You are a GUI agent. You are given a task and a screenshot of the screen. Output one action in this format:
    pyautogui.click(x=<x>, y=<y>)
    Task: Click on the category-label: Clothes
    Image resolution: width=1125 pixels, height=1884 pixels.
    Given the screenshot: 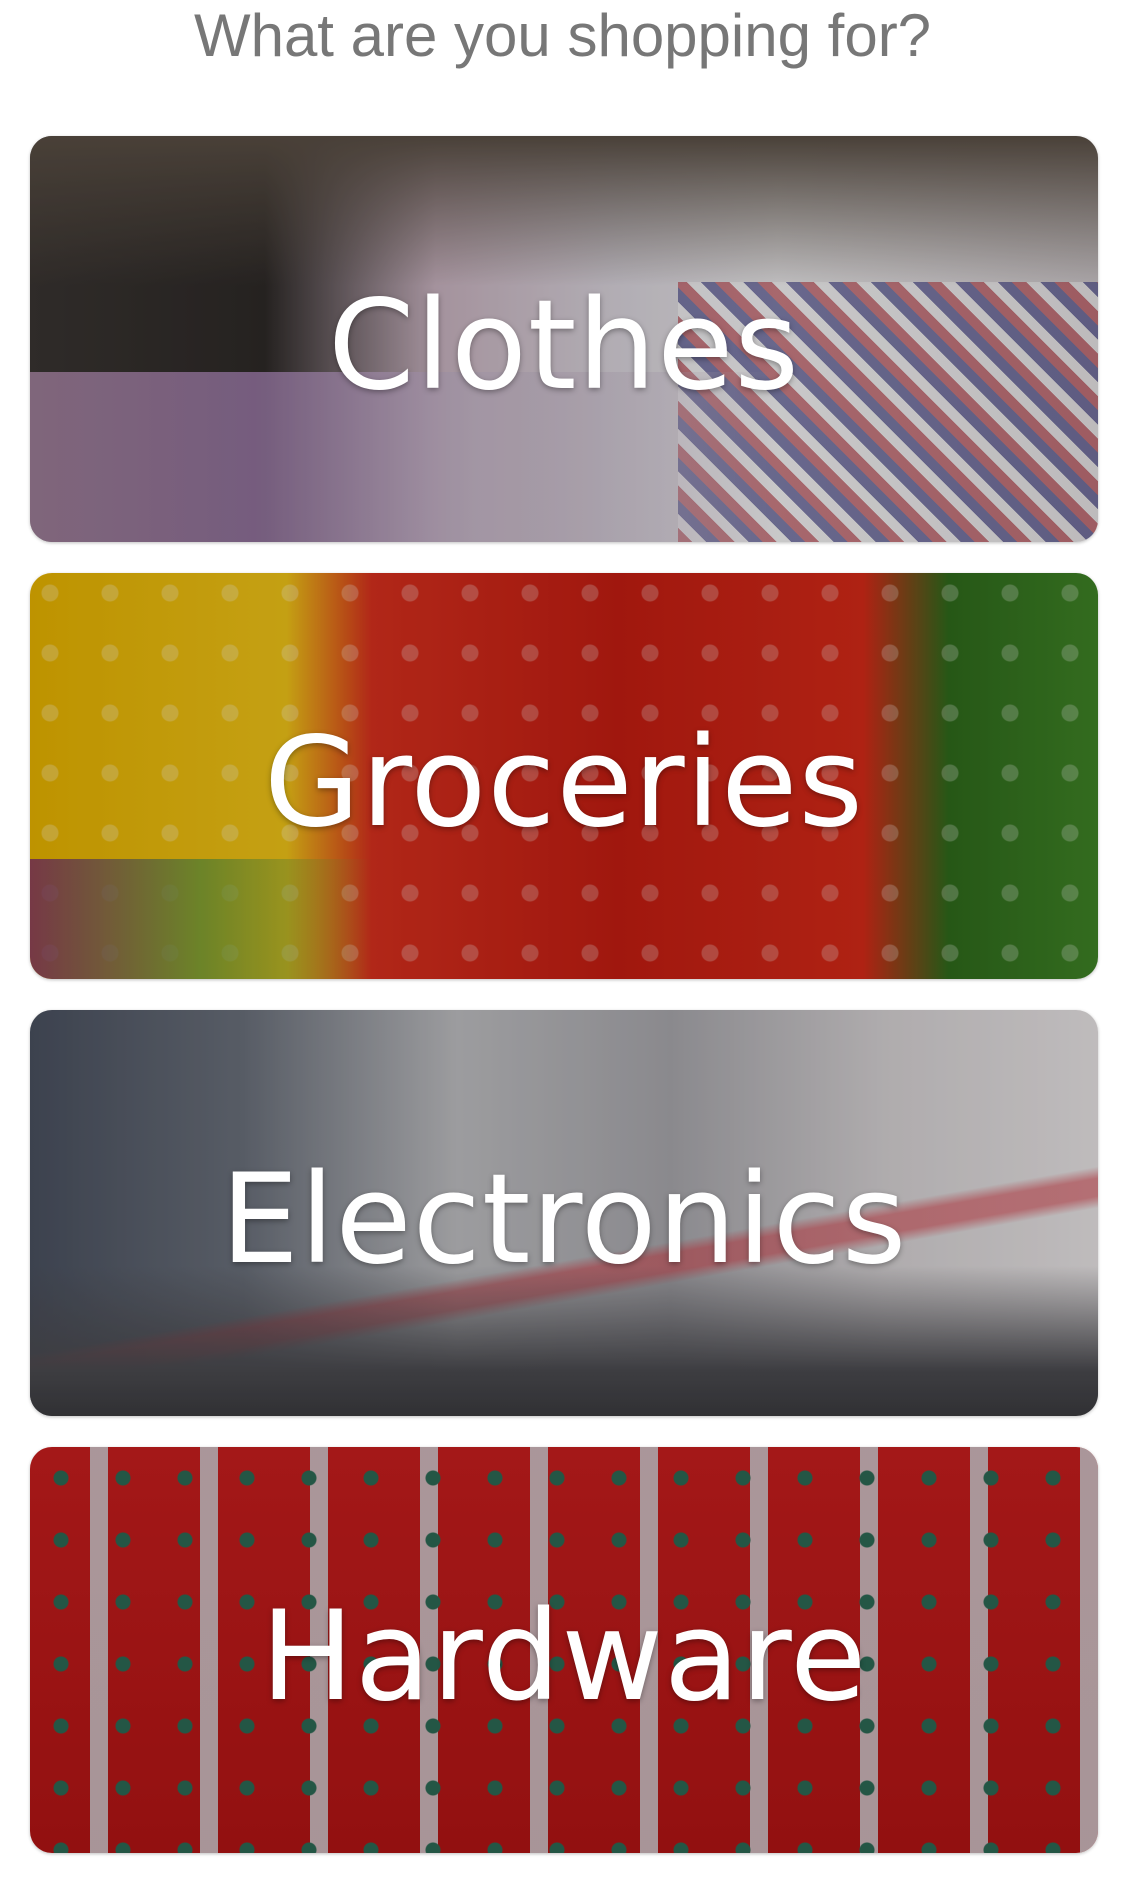 What is the action you would take?
    pyautogui.click(x=564, y=346)
    